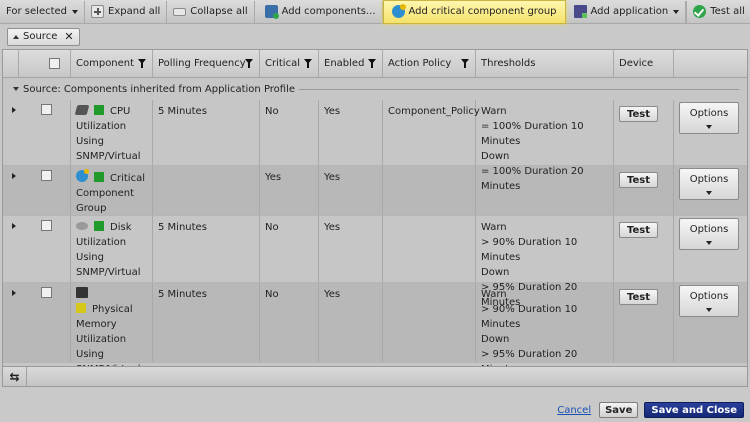  I want to click on collapse-icon, so click(180, 11).